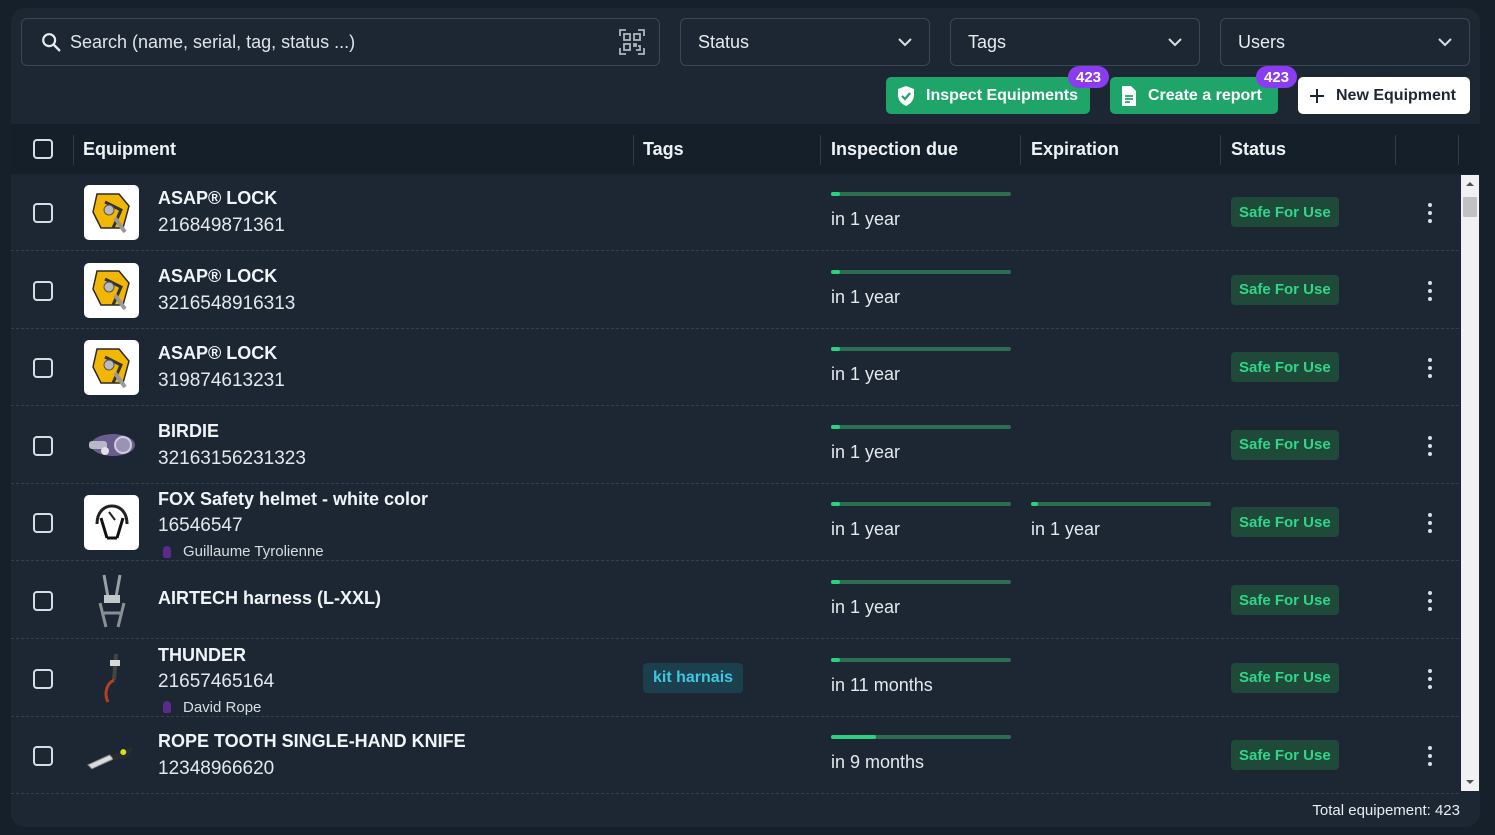 This screenshot has height=835, width=1495. What do you see at coordinates (51, 42) in the screenshot?
I see `search-icon` at bounding box center [51, 42].